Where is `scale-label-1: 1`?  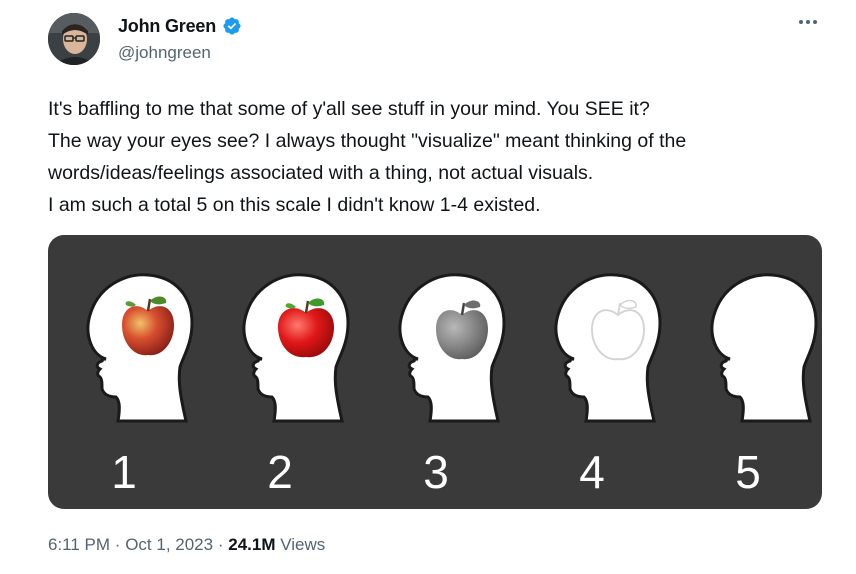 scale-label-1: 1 is located at coordinates (124, 472).